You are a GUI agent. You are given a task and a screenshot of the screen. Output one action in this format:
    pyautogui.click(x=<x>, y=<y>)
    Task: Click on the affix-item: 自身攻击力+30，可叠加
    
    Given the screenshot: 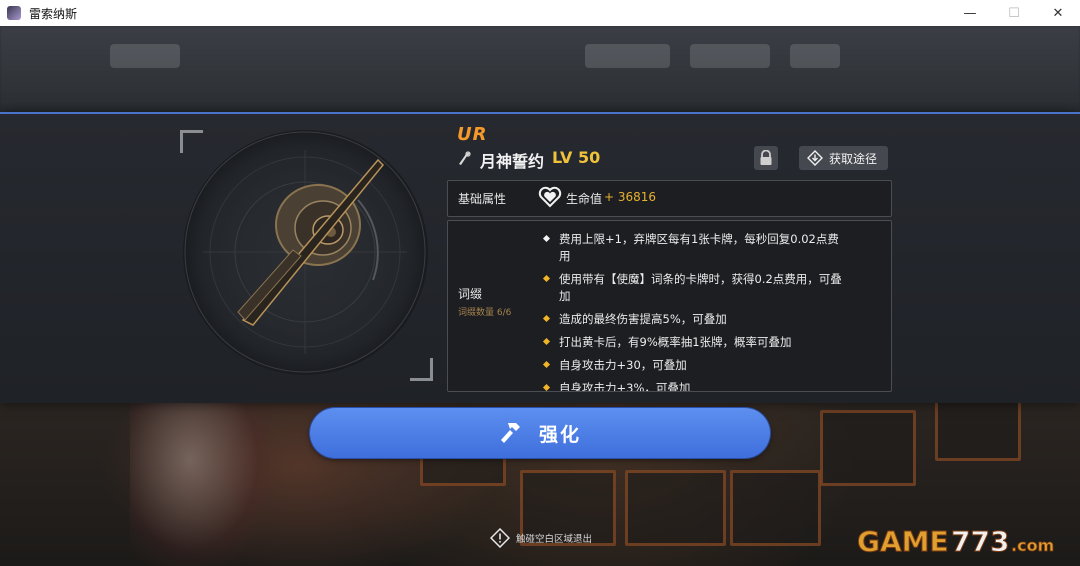 What is the action you would take?
    pyautogui.click(x=693, y=365)
    